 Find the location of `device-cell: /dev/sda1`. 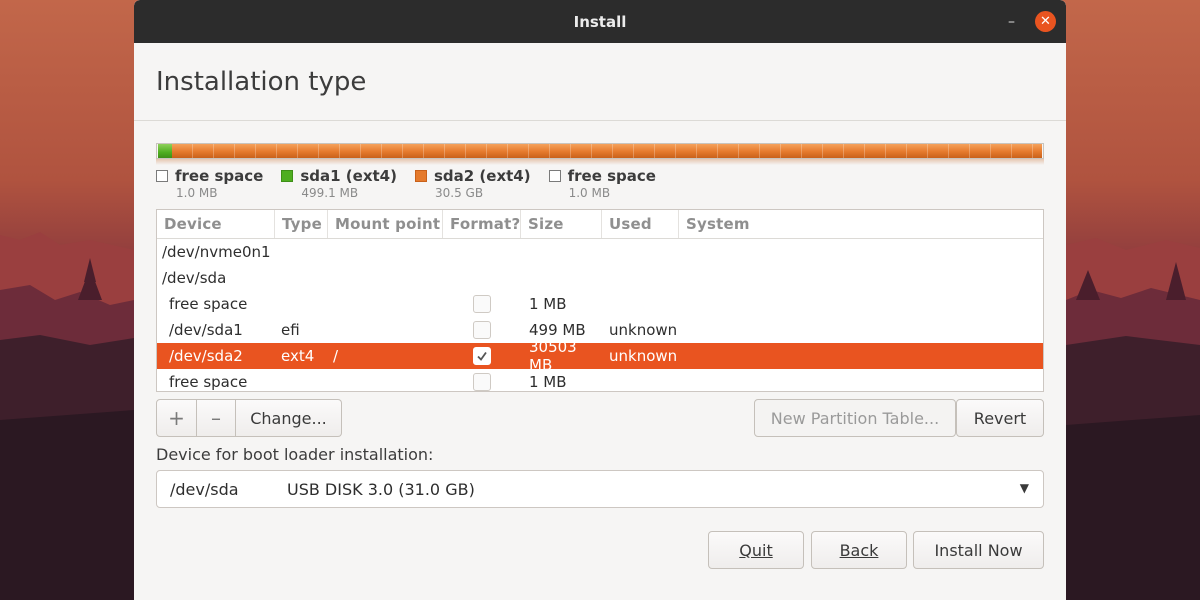

device-cell: /dev/sda1 is located at coordinates (206, 330).